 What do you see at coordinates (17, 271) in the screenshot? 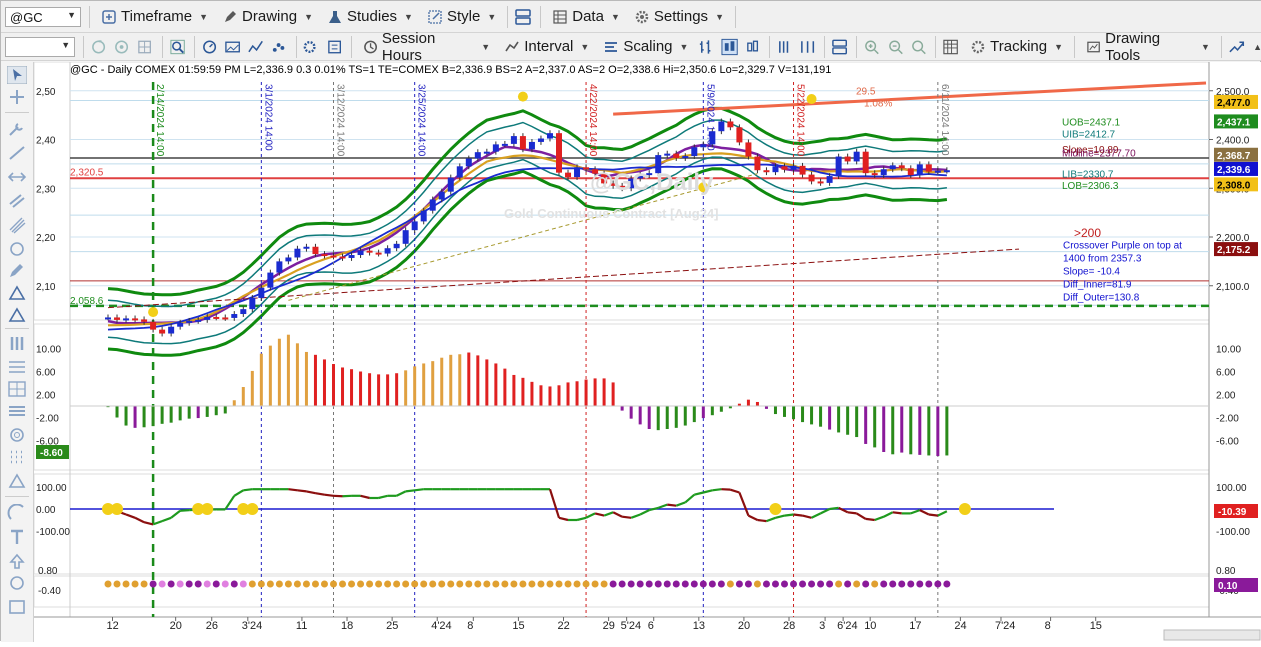
I see `pencil-icon` at bounding box center [17, 271].